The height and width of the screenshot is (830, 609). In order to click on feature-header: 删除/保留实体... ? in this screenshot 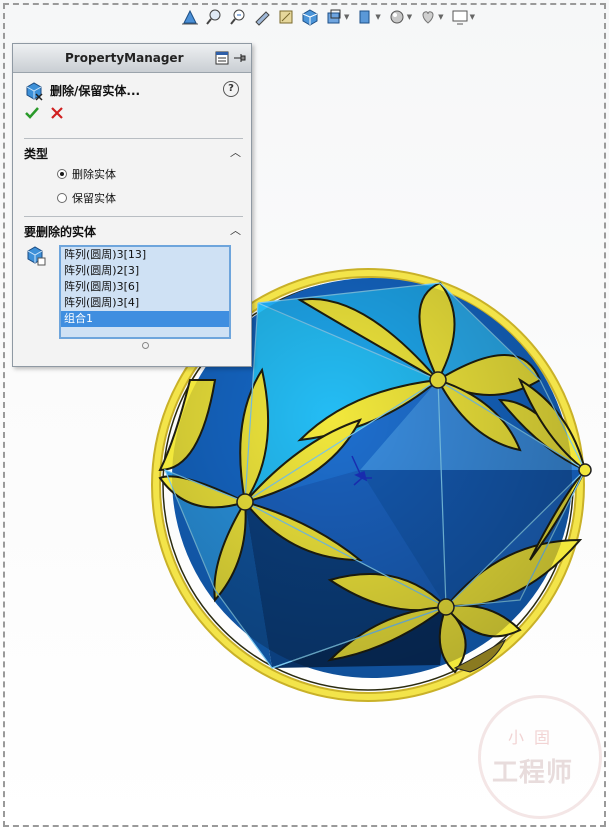, I will do `click(132, 88)`.